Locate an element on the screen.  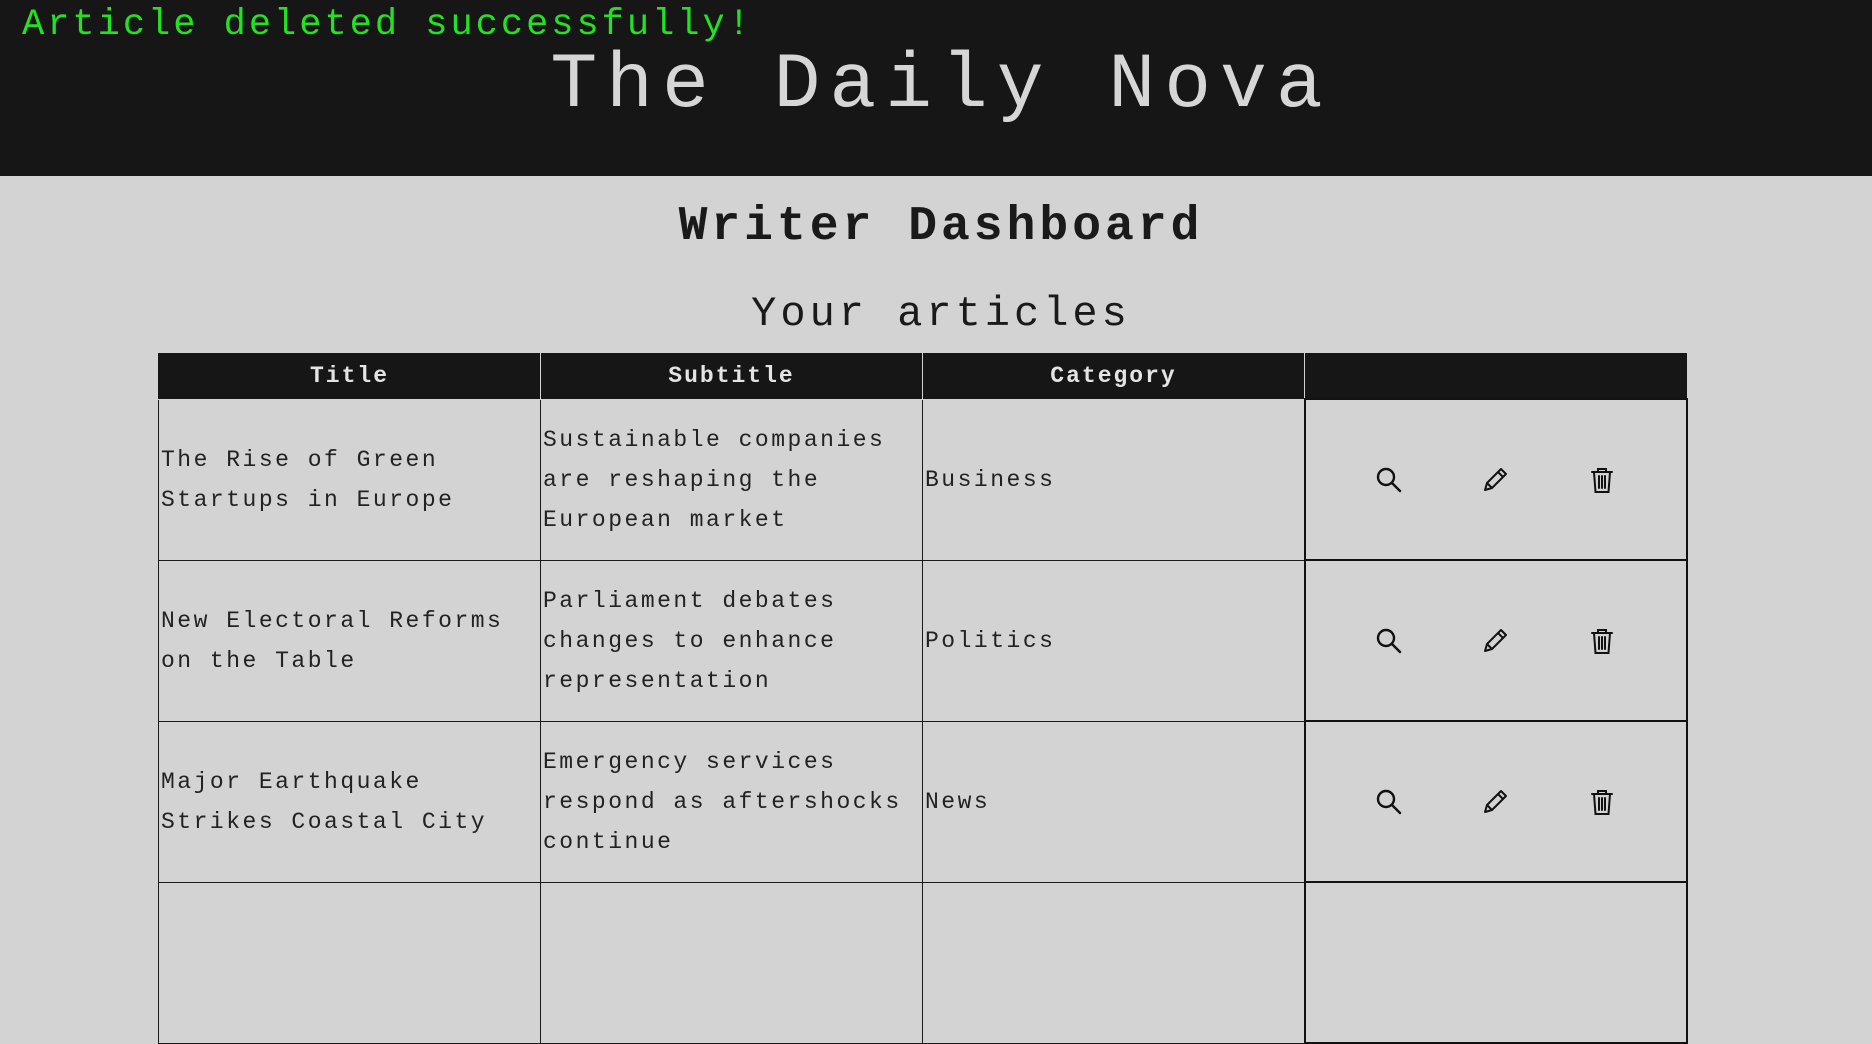
table-row is located at coordinates (923, 962).